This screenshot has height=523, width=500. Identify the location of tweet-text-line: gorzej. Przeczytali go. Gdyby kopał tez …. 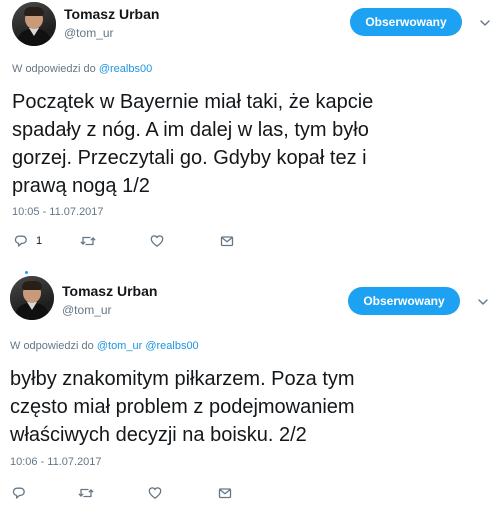
(189, 158).